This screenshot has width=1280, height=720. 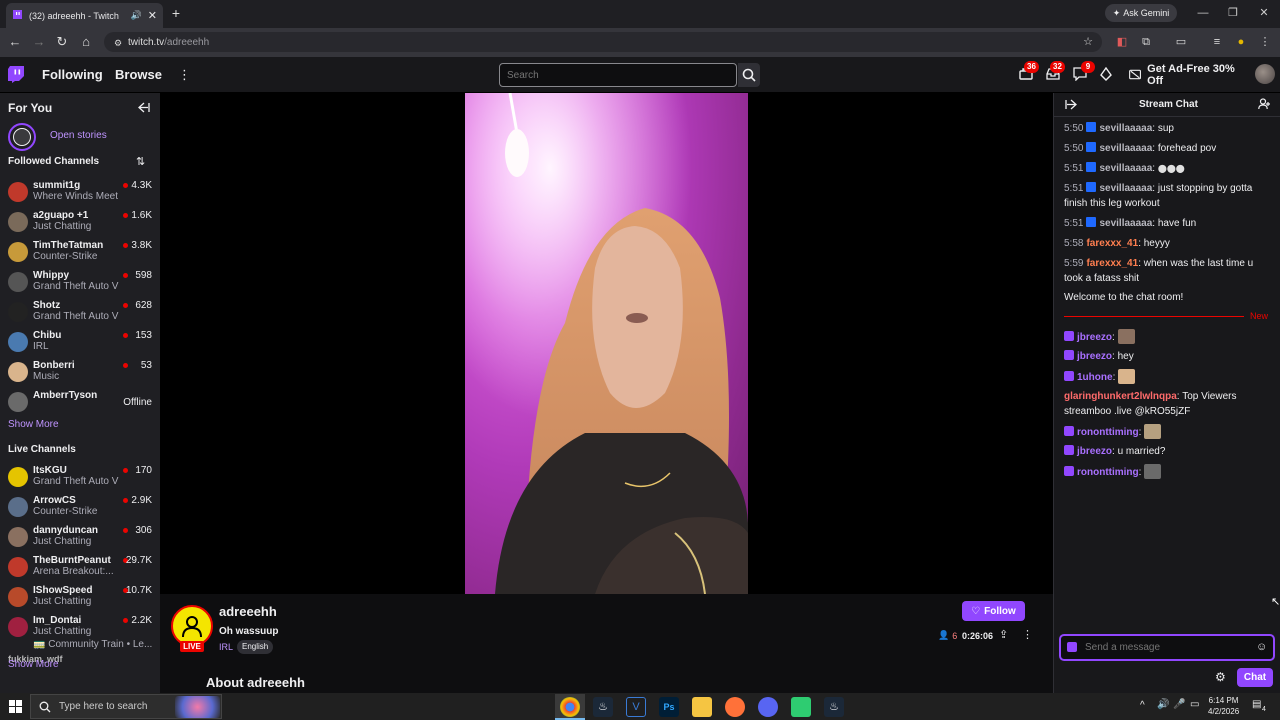 What do you see at coordinates (618, 75) in the screenshot?
I see `search-input` at bounding box center [618, 75].